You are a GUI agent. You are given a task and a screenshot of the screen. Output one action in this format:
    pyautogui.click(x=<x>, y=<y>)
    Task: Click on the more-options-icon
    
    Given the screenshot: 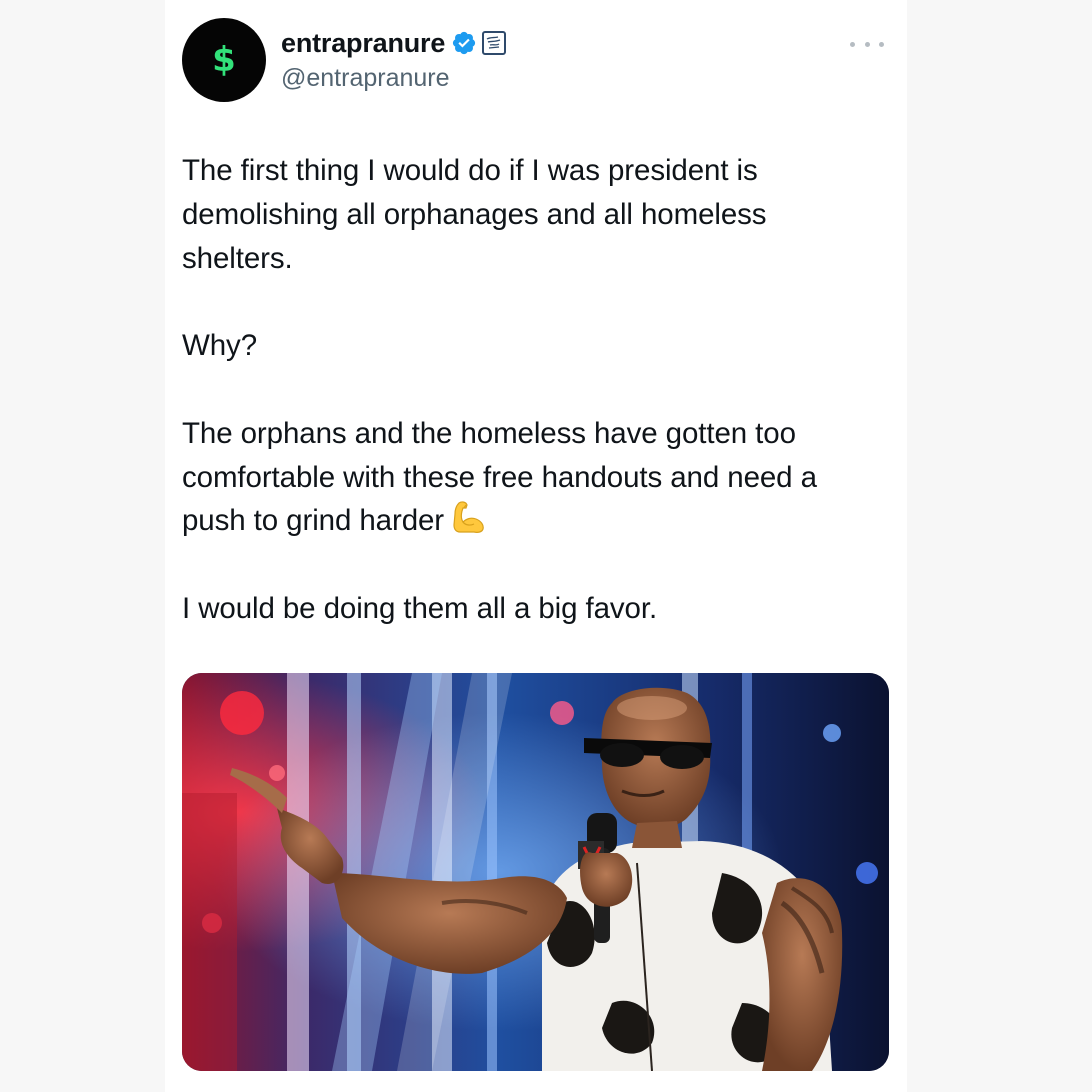 What is the action you would take?
    pyautogui.click(x=867, y=44)
    